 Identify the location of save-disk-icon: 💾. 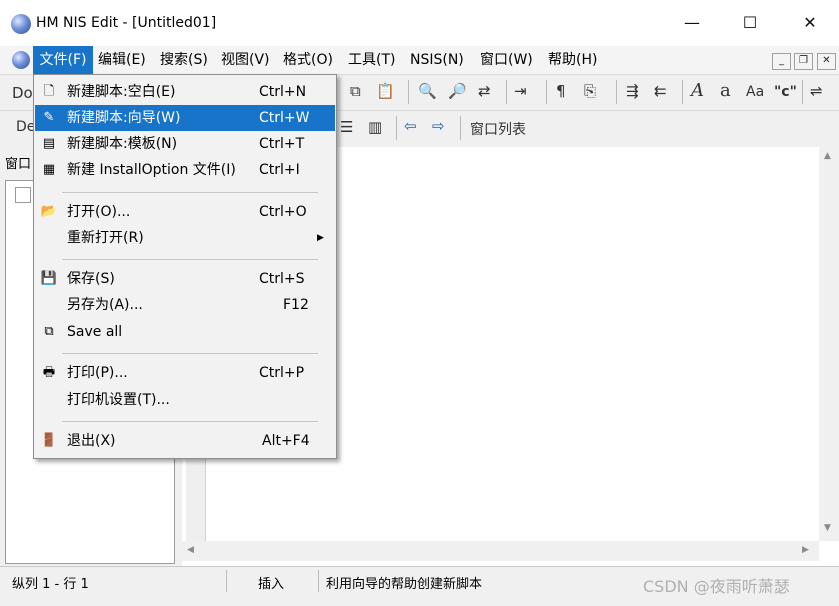
(49, 278).